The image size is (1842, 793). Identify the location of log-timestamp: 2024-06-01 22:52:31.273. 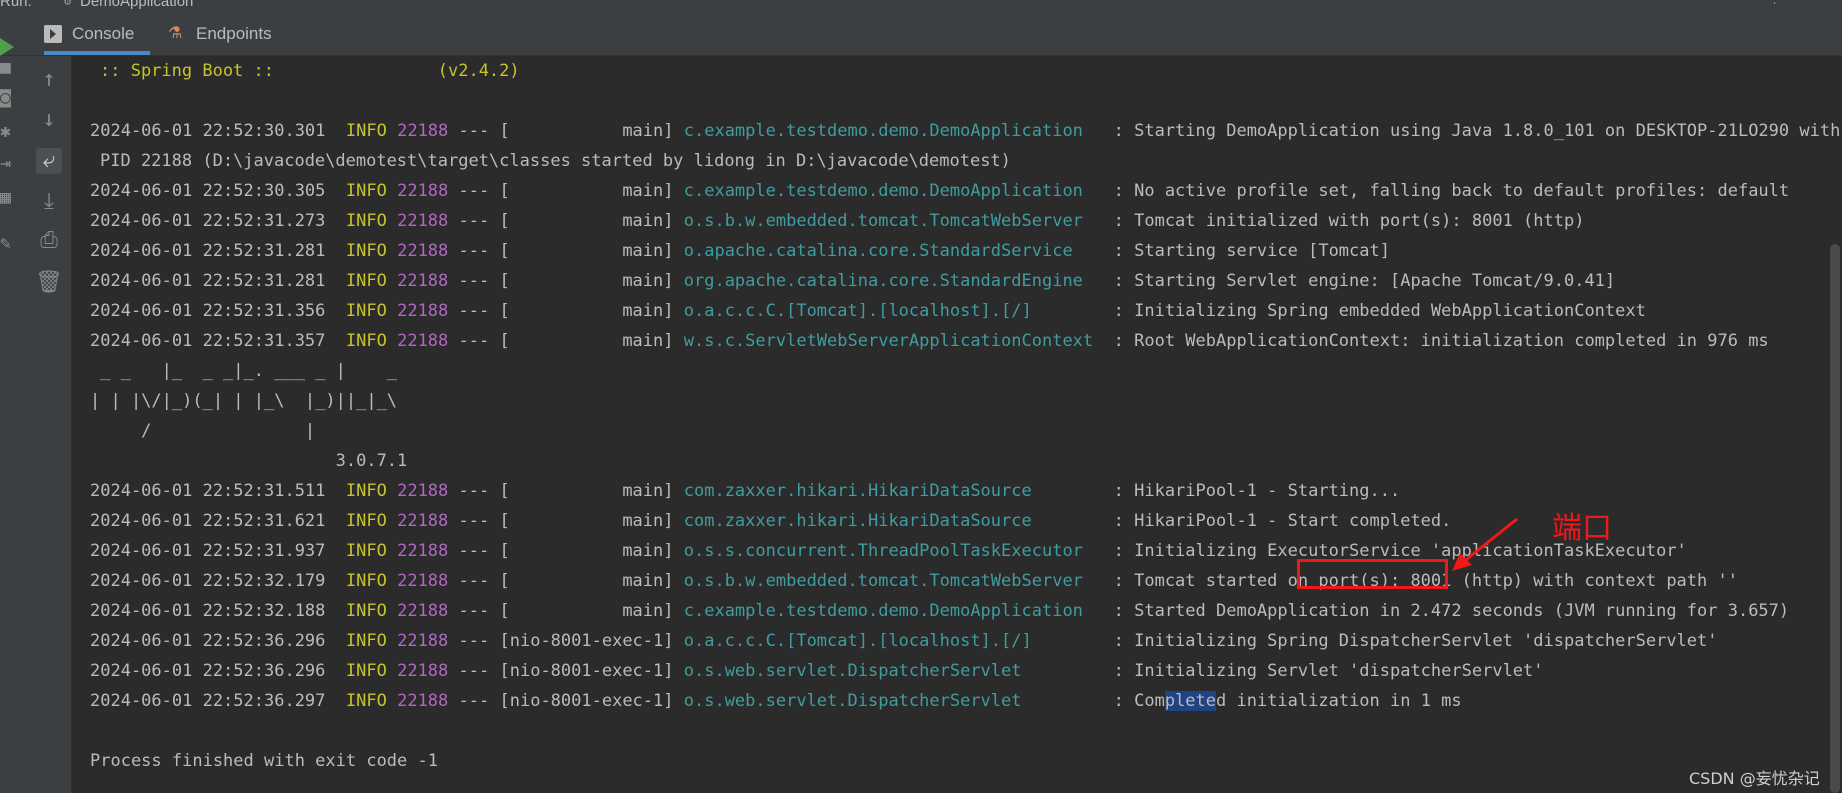
(208, 221).